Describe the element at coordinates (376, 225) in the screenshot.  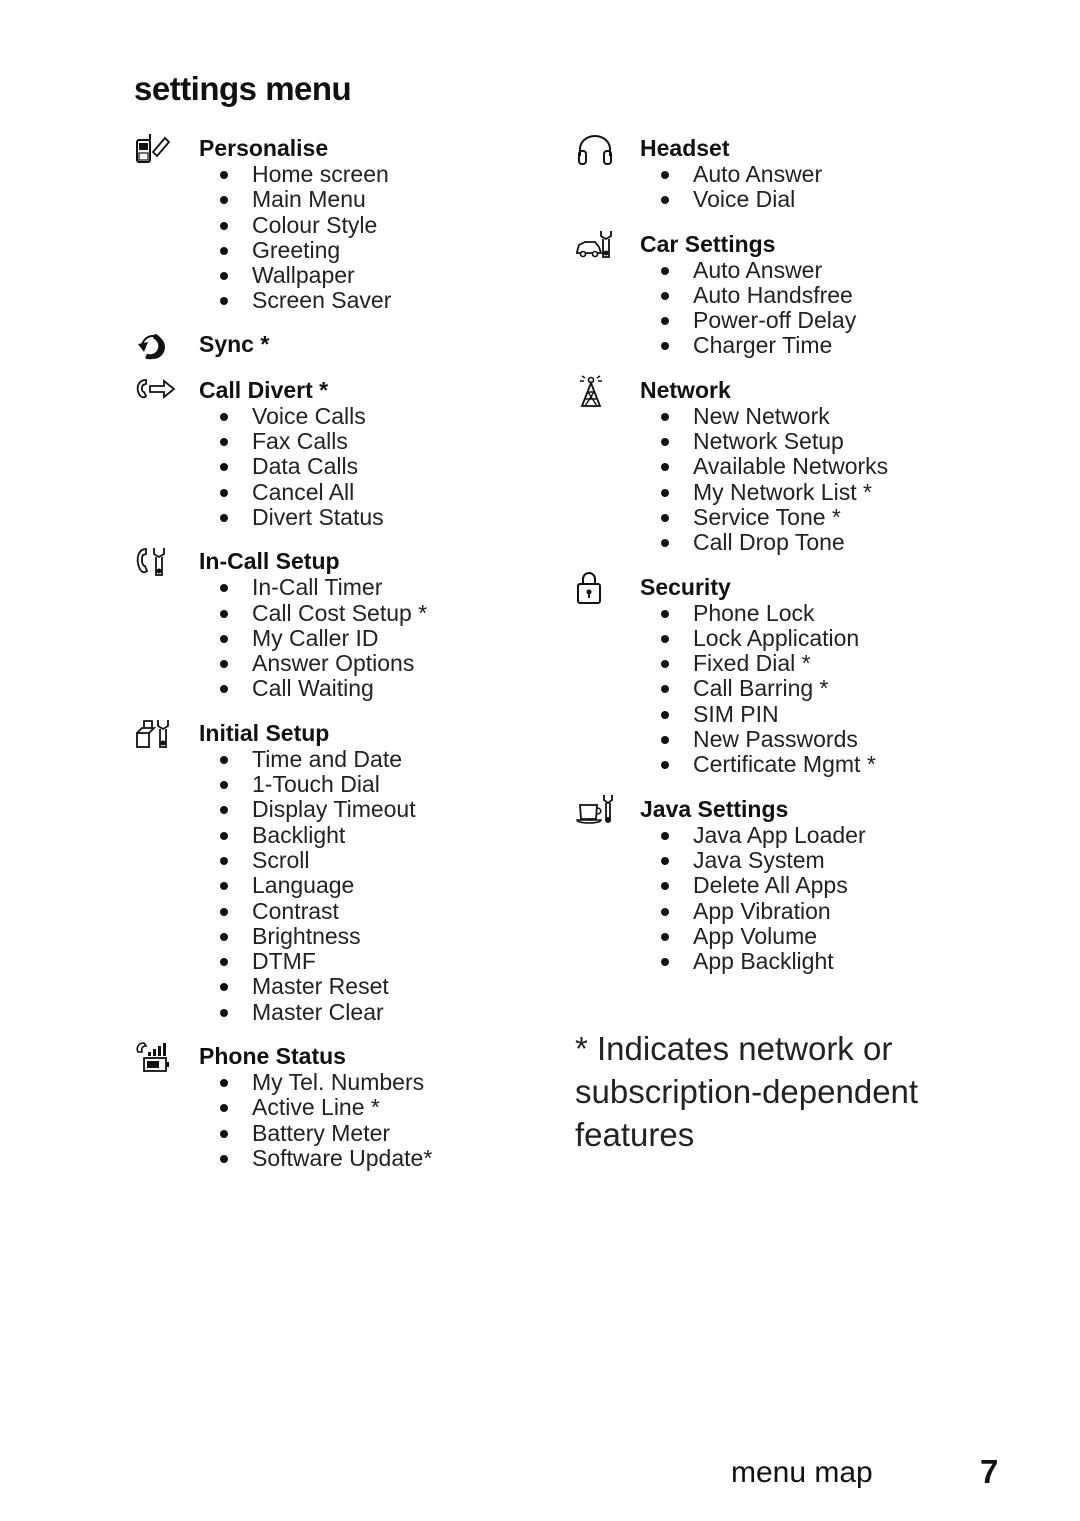
I see `menu-item: Colour Style` at that location.